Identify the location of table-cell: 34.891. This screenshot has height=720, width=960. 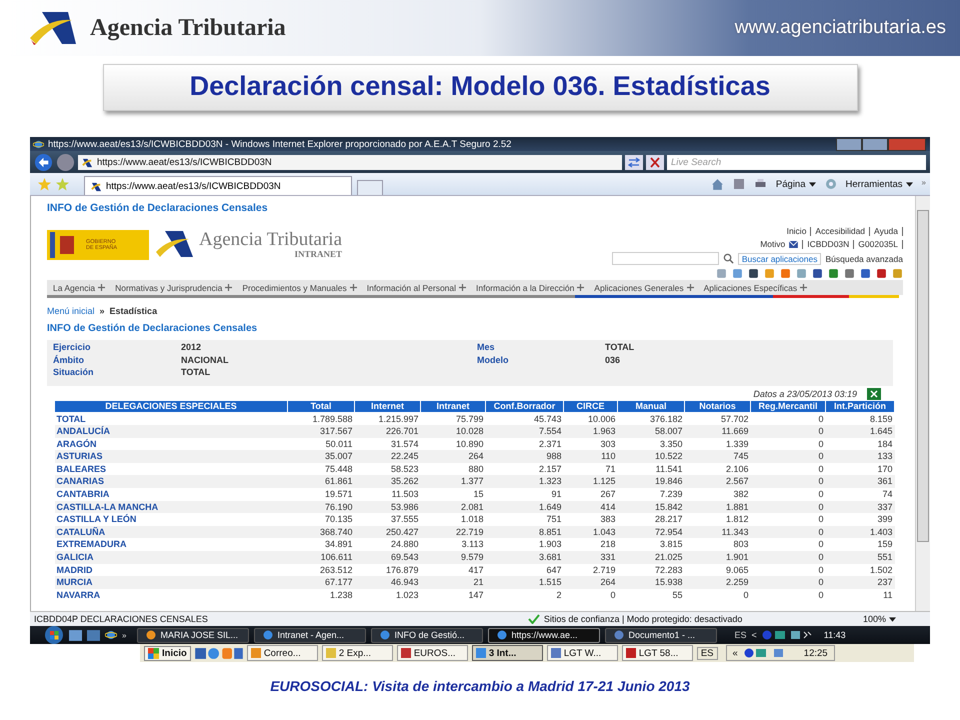
(321, 545).